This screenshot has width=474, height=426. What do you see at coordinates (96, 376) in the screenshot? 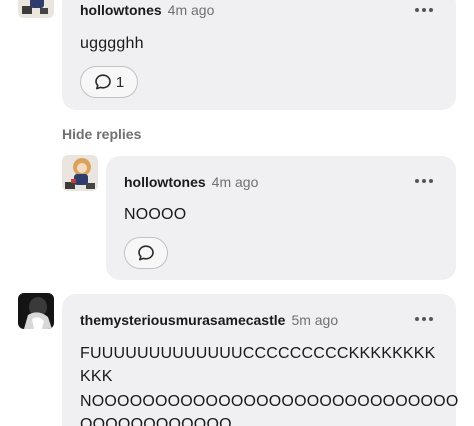
I see `comment-text-line: KKK` at bounding box center [96, 376].